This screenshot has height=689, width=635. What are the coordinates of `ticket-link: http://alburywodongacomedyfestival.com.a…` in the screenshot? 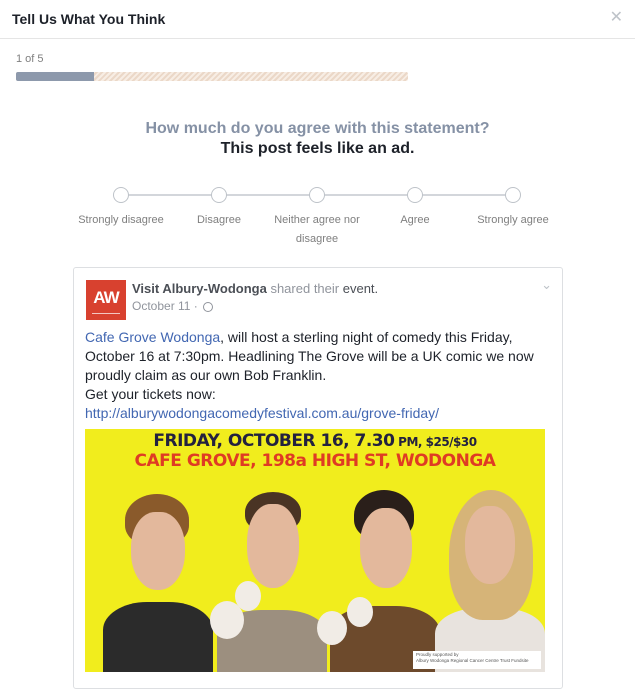 It's located at (262, 413).